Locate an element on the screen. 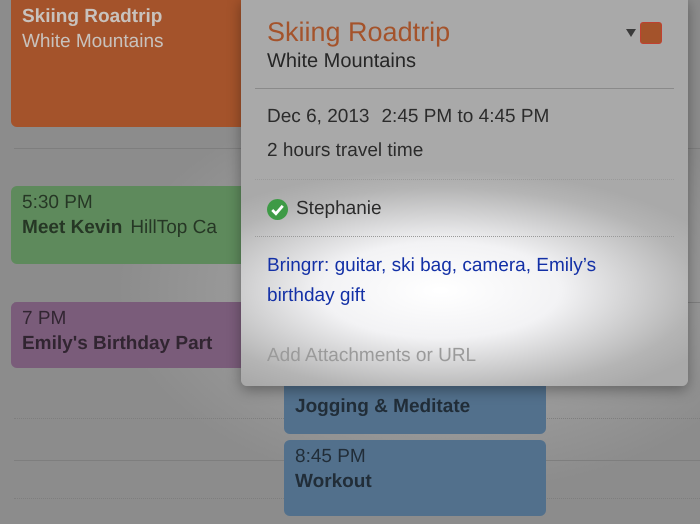  event-notes: Bringrr: guitar, ski bag, camera, Emily’s birthday gift is located at coordinates (464, 281).